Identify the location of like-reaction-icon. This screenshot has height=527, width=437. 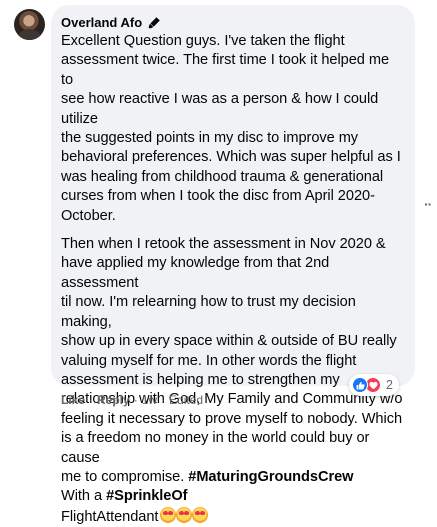
(360, 385).